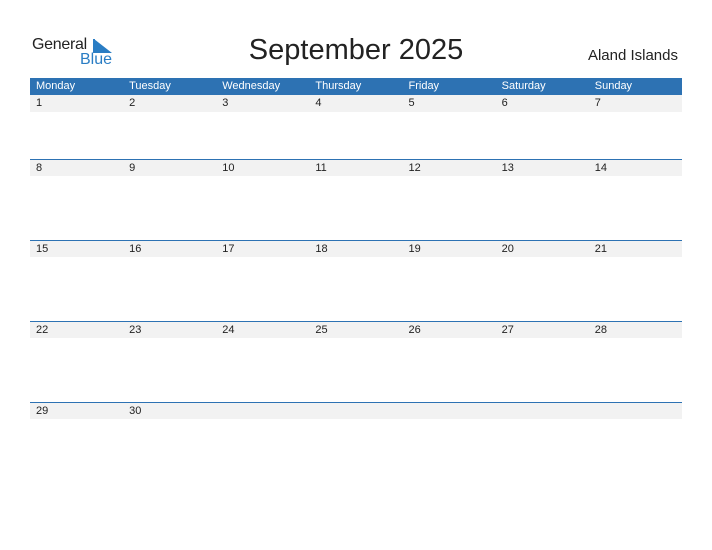 The image size is (712, 550). I want to click on week-row: 1 2 3 4 5 6 7, so click(356, 127).